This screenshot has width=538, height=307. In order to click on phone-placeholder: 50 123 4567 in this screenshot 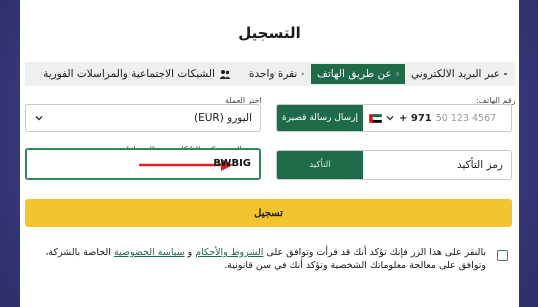, I will do `click(466, 118)`.